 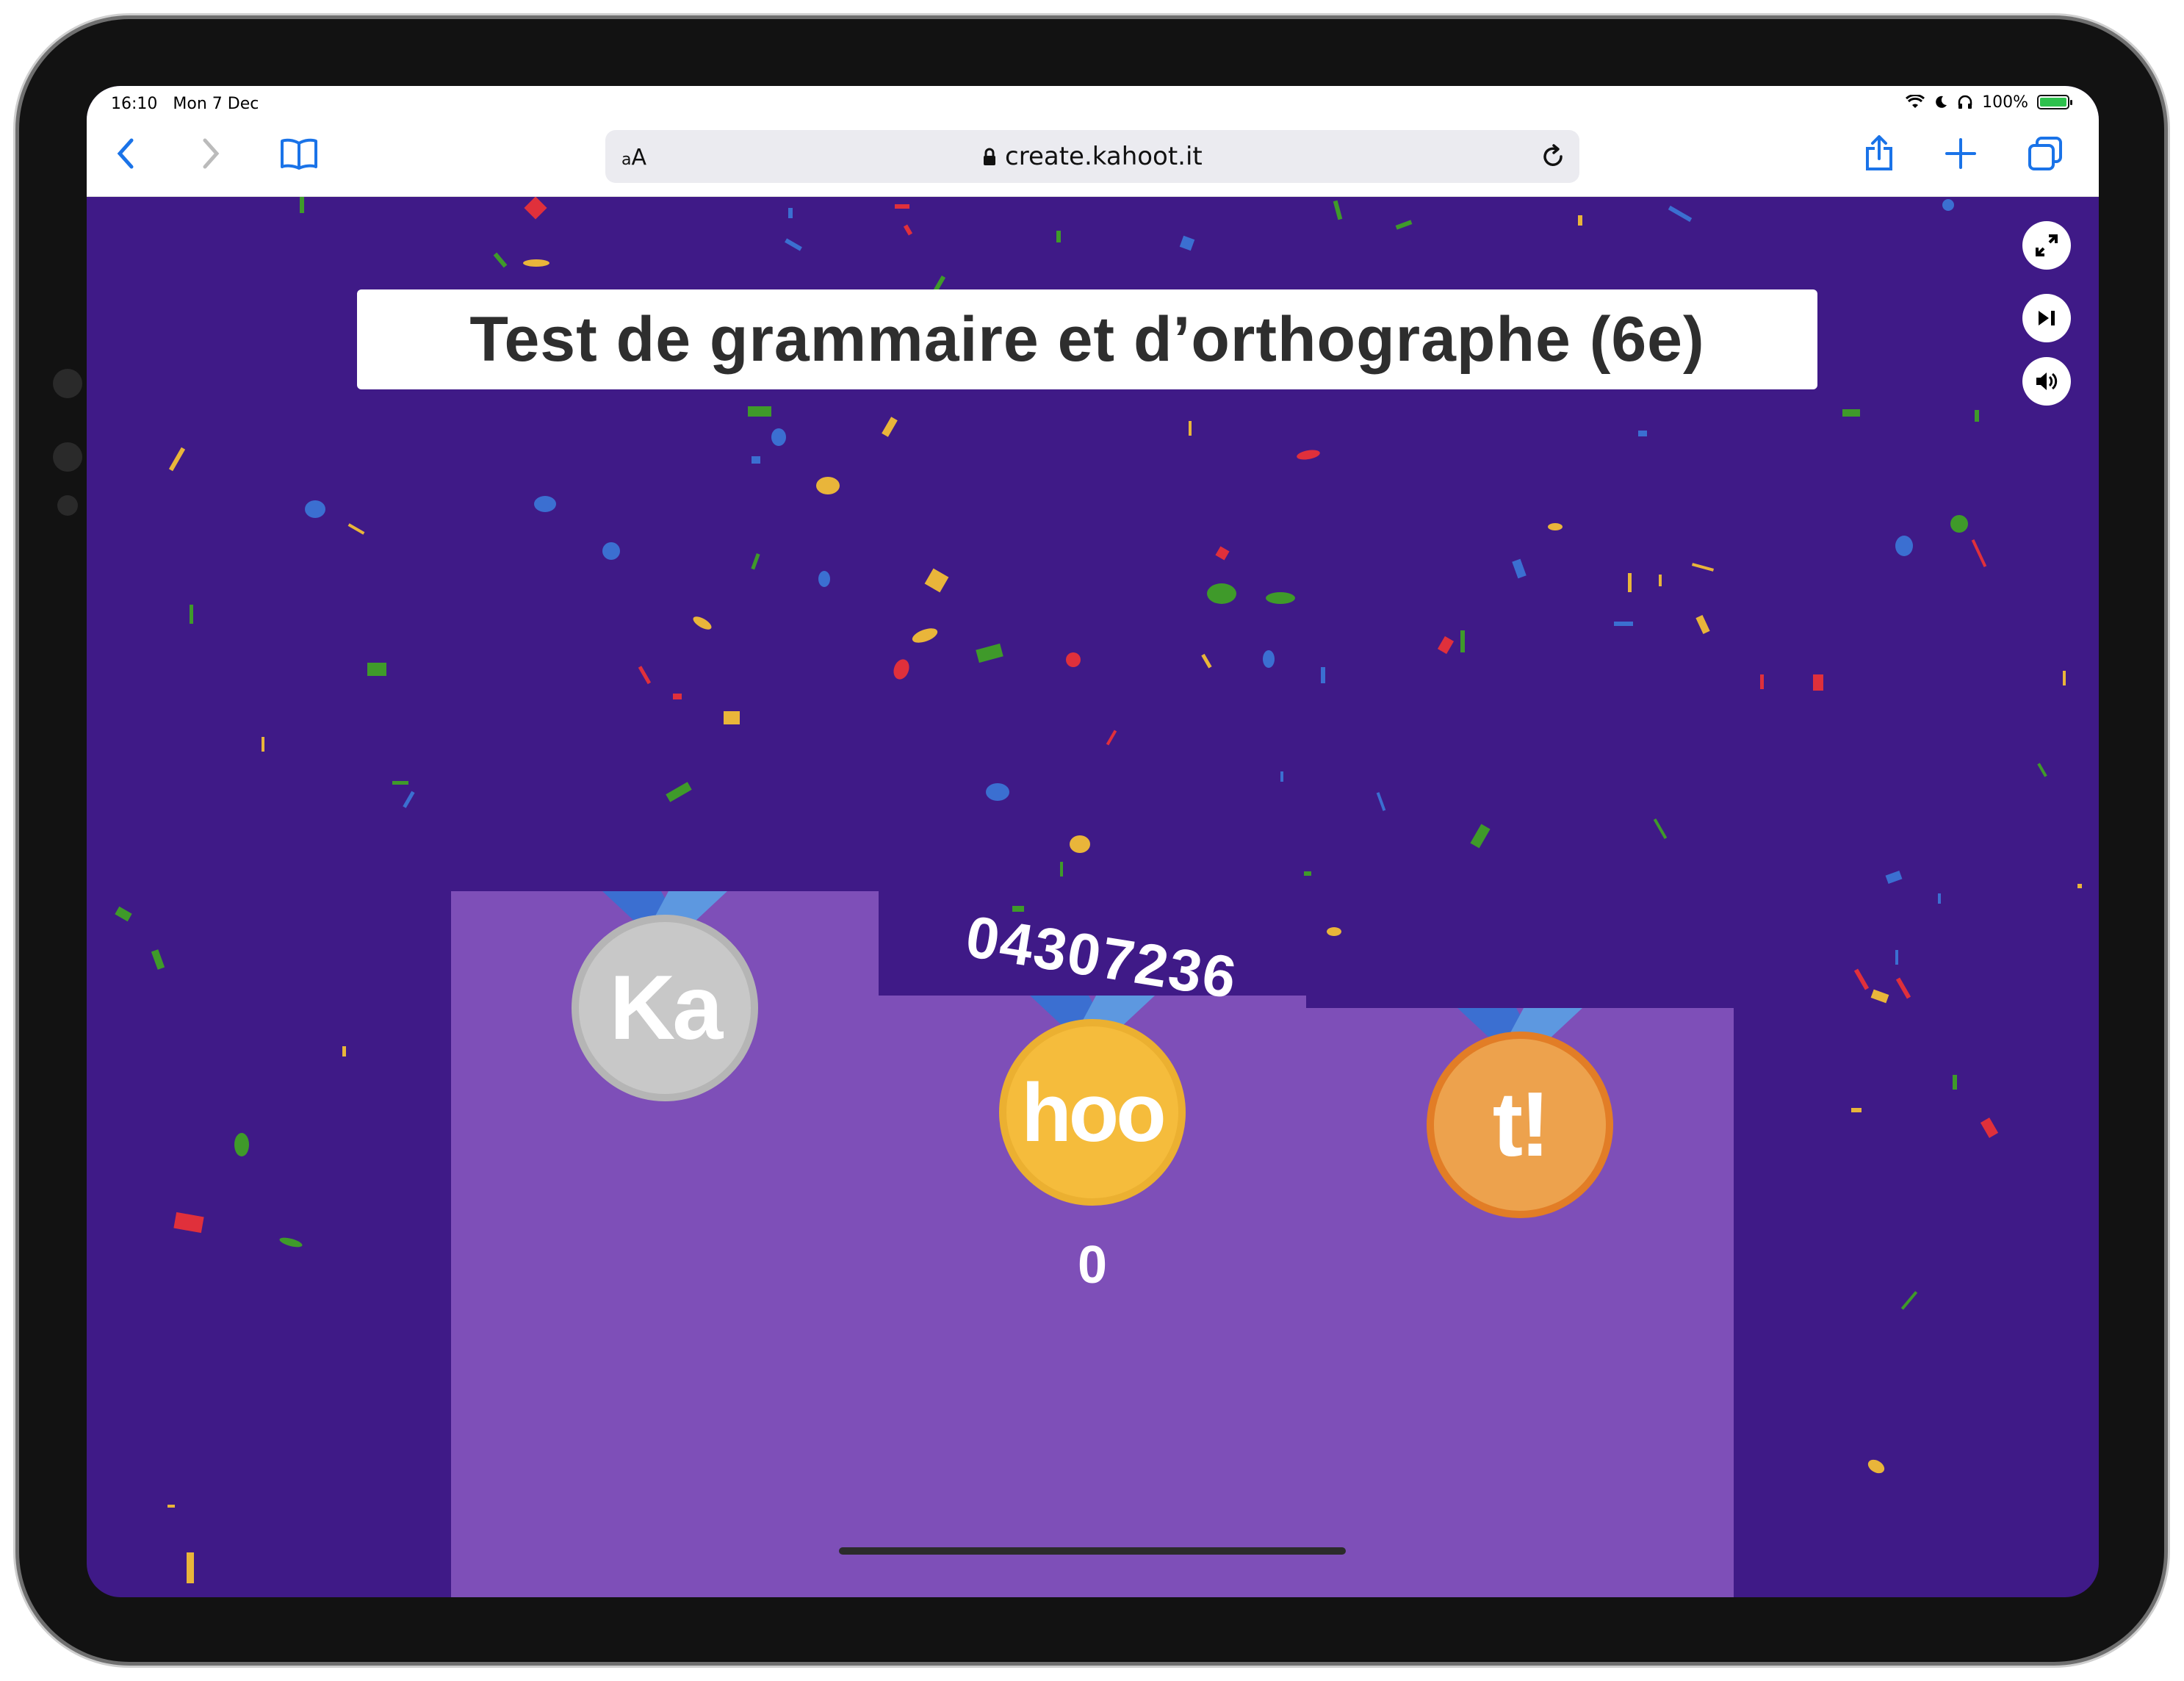 I want to click on quiz-title: Test de grammaire et d’orthographe (6e), so click(x=1087, y=339).